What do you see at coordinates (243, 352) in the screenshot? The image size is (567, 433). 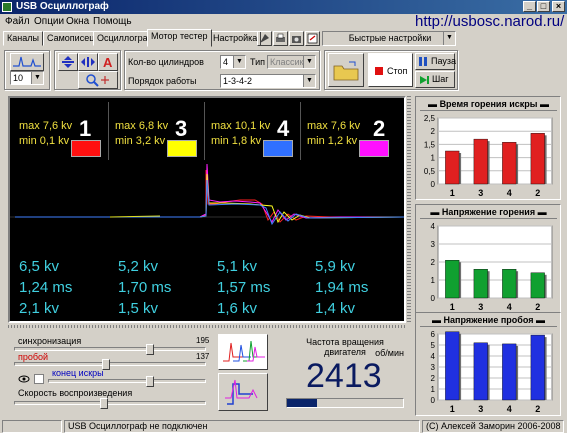 I see `overlay-waveform-button` at bounding box center [243, 352].